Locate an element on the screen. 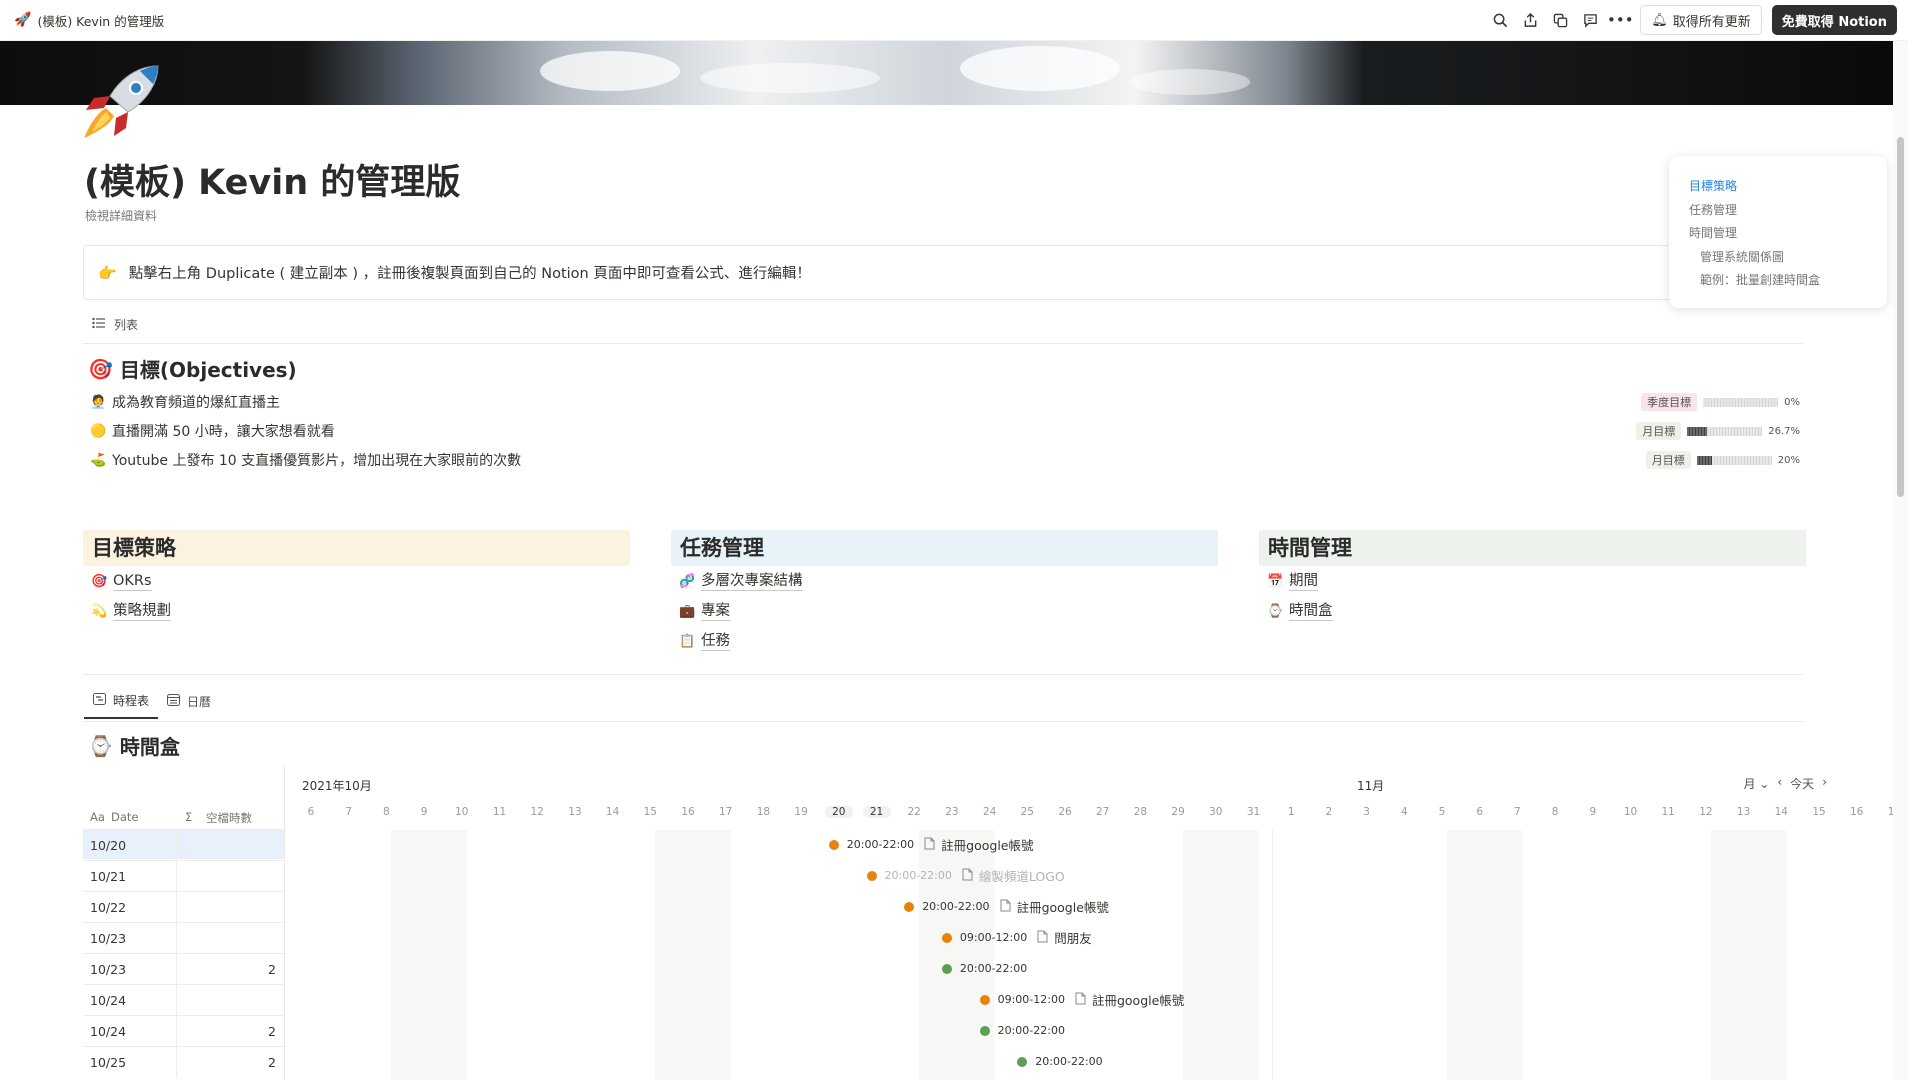 The width and height of the screenshot is (1908, 1080). event-time: 20:00-22:00 is located at coordinates (956, 906).